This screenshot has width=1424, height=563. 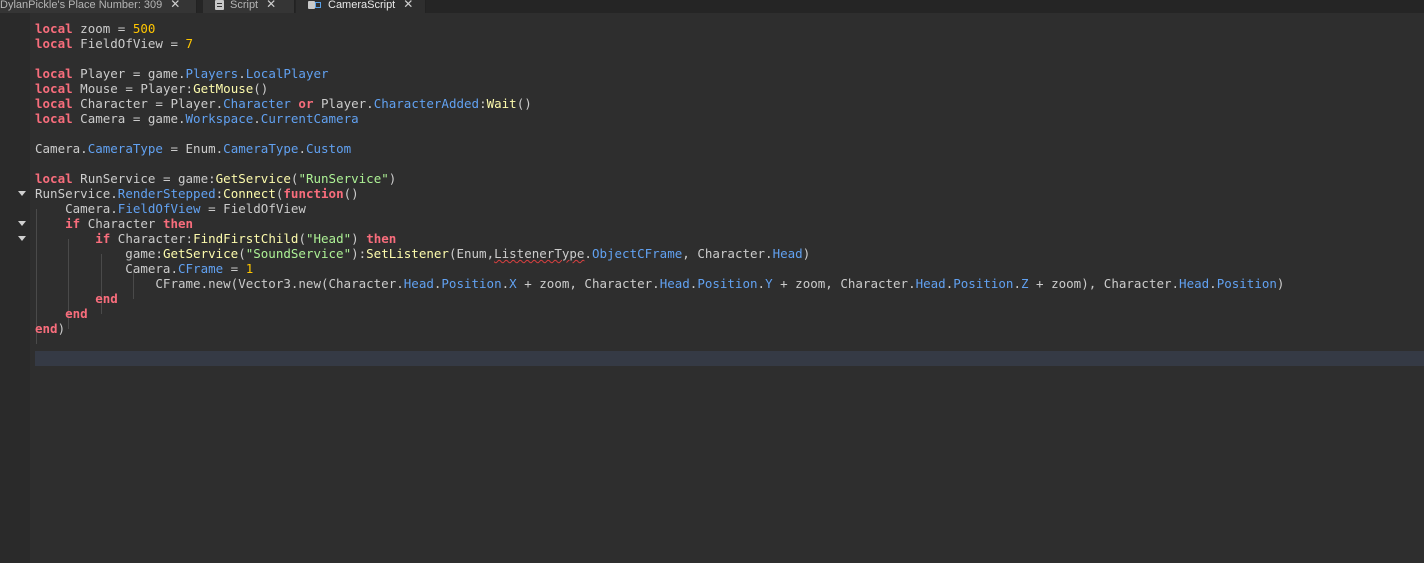 I want to click on script-icon, so click(x=219, y=5).